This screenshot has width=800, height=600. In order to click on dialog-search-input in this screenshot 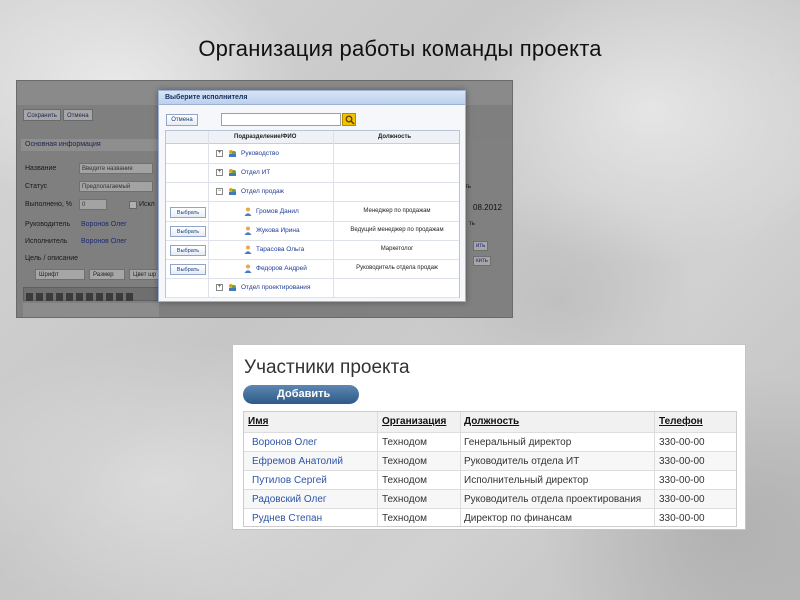, I will do `click(281, 119)`.